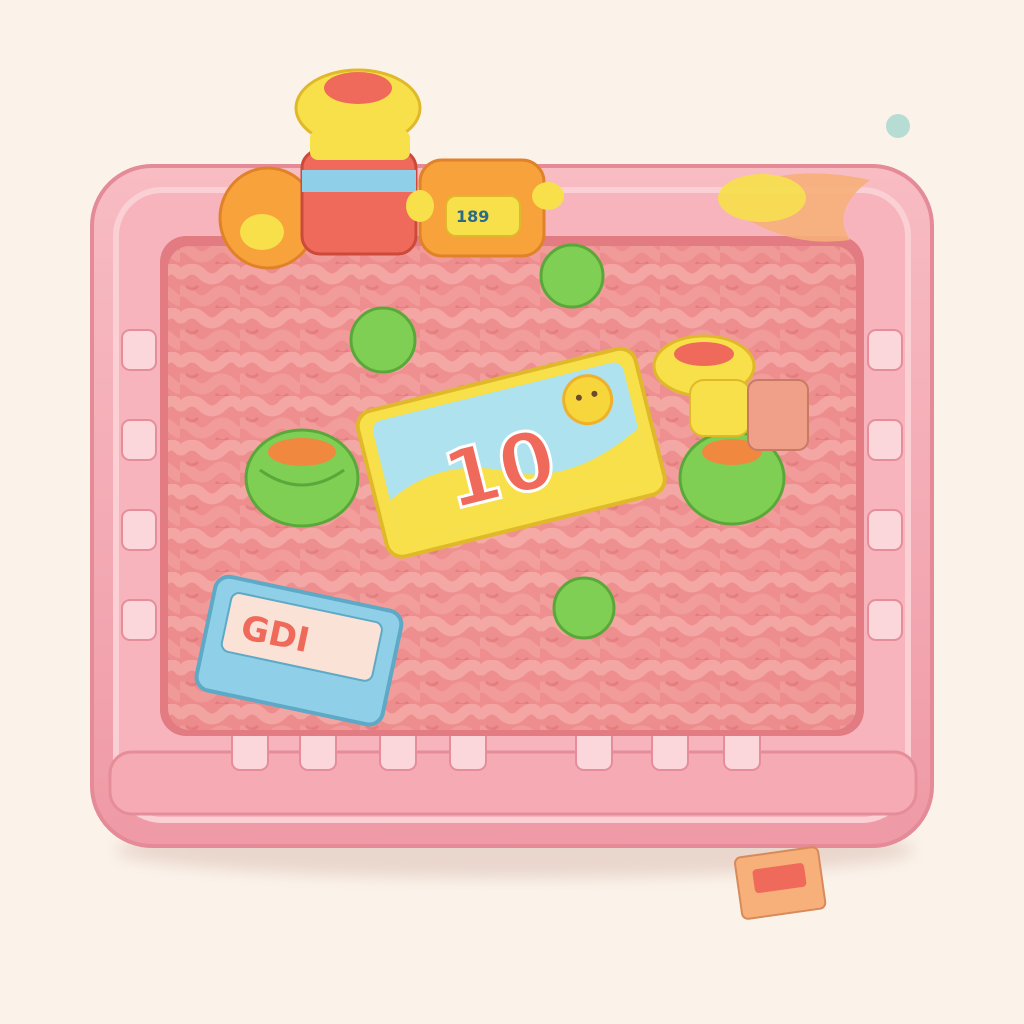  Describe the element at coordinates (780, 883) in the screenshot. I see `candy-packet` at that location.